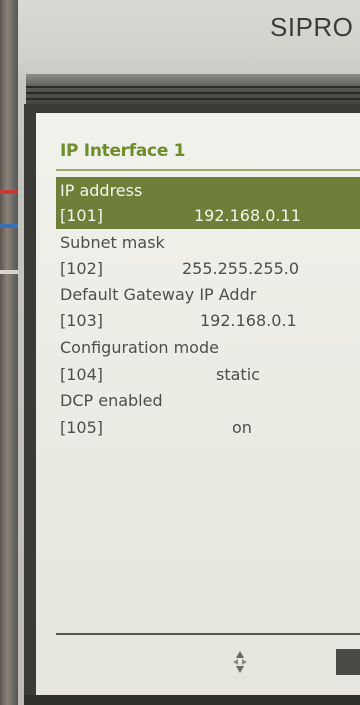  I want to click on param-gateway-name-row: Default Gateway IP Addr, so click(210, 298).